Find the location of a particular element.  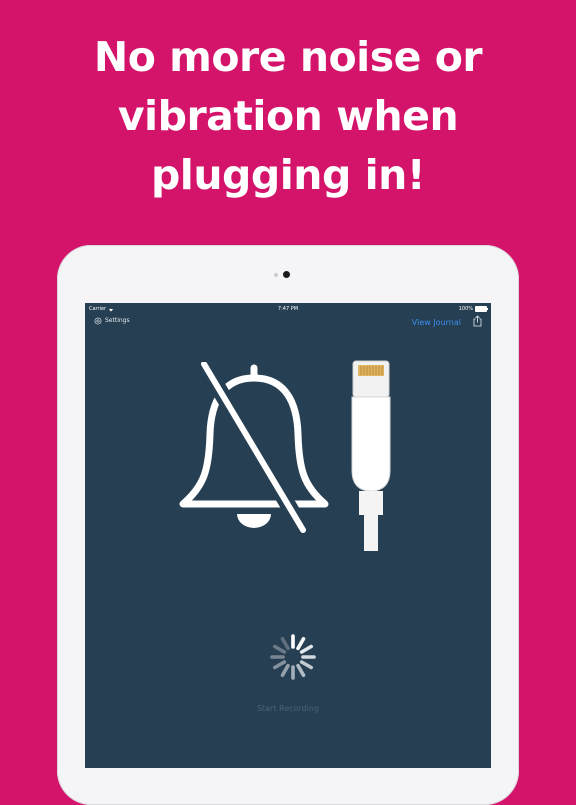

status-bar: Carrier 7:47 PM 100% is located at coordinates (288, 309).